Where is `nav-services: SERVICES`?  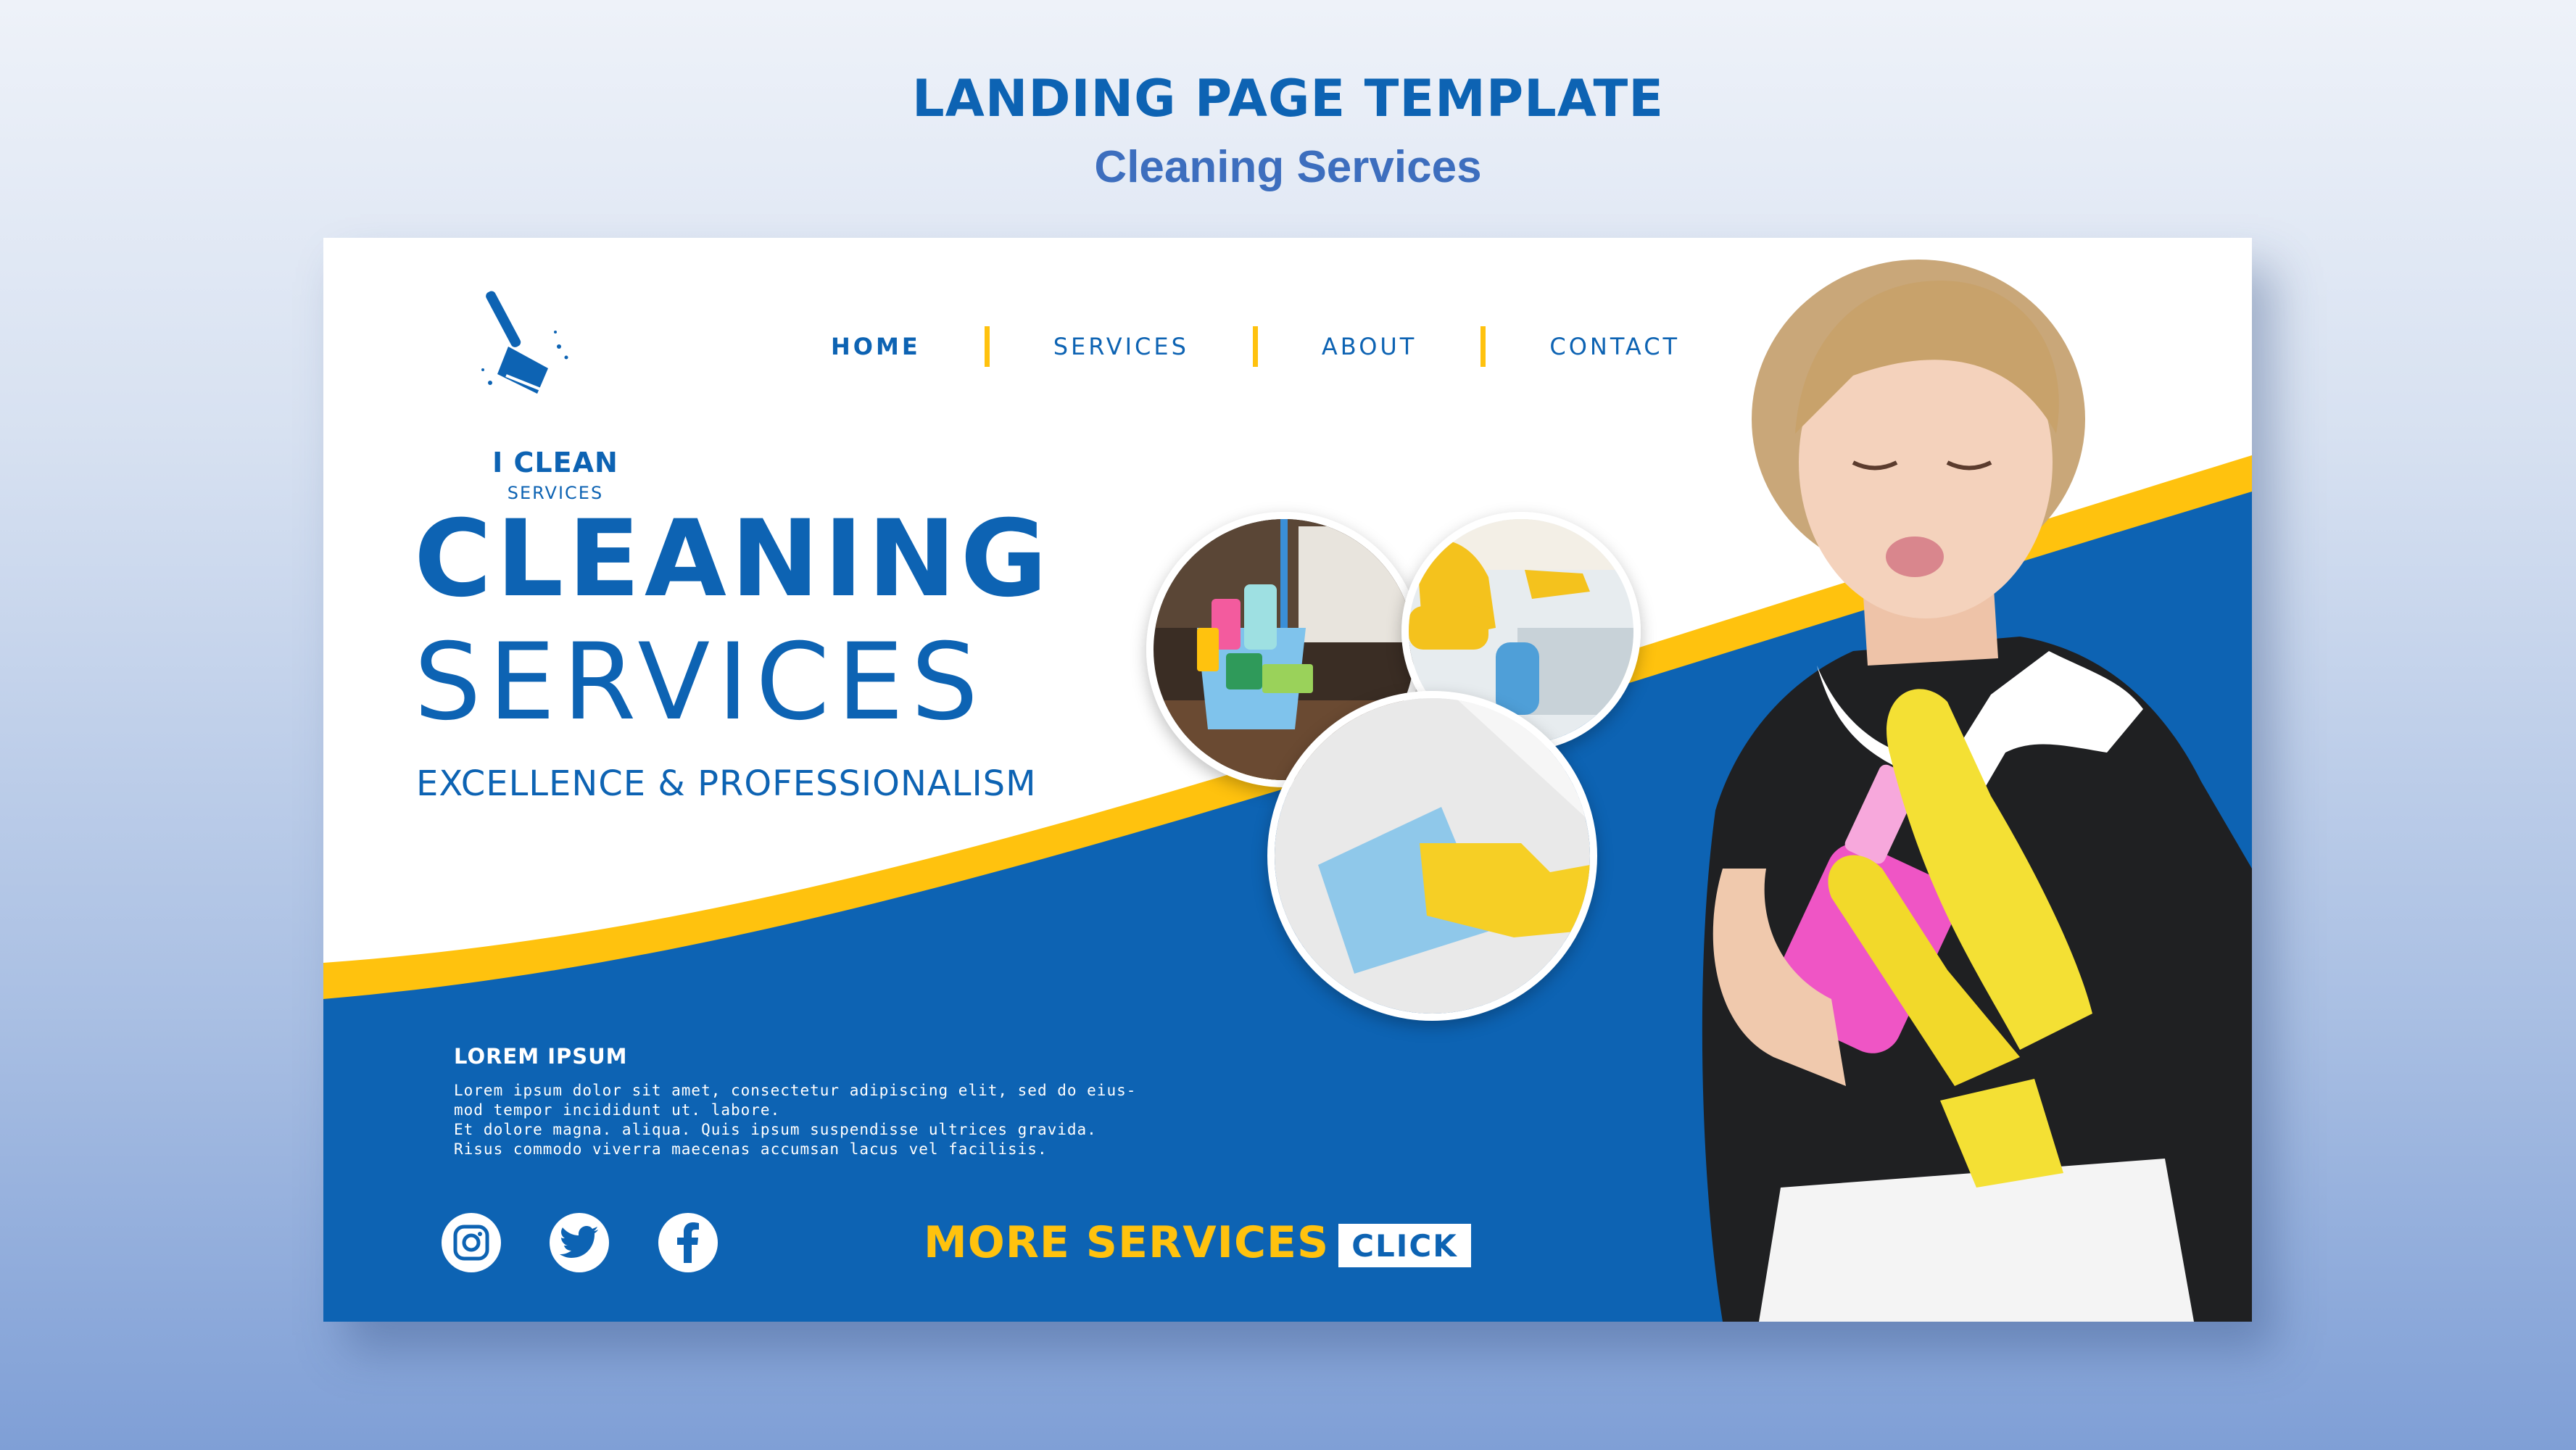 nav-services: SERVICES is located at coordinates (1121, 346).